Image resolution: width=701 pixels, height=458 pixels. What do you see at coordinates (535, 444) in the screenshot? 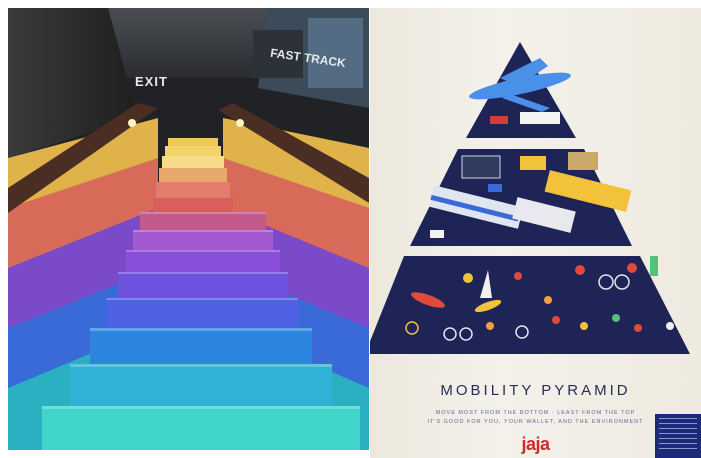
I see `jaja-logo: jaja` at bounding box center [535, 444].